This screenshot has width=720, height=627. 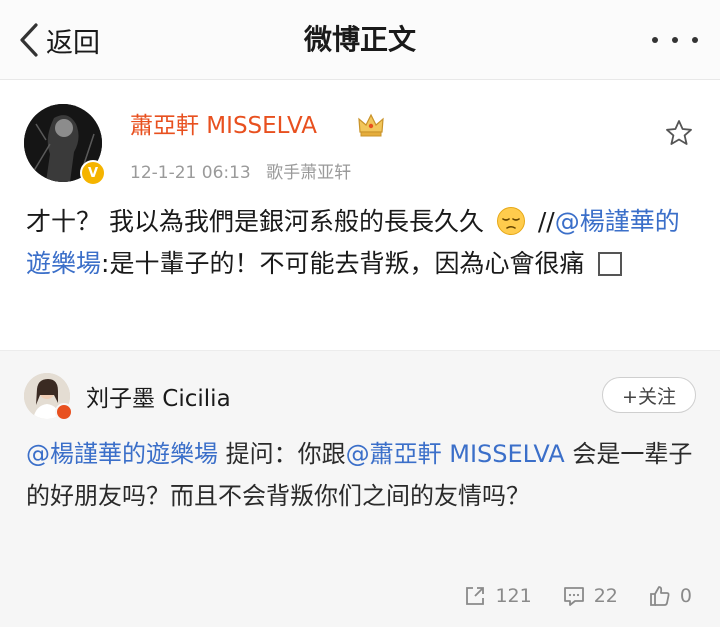 I want to click on top-nav-bar: 返回 微博正文, so click(x=360, y=40).